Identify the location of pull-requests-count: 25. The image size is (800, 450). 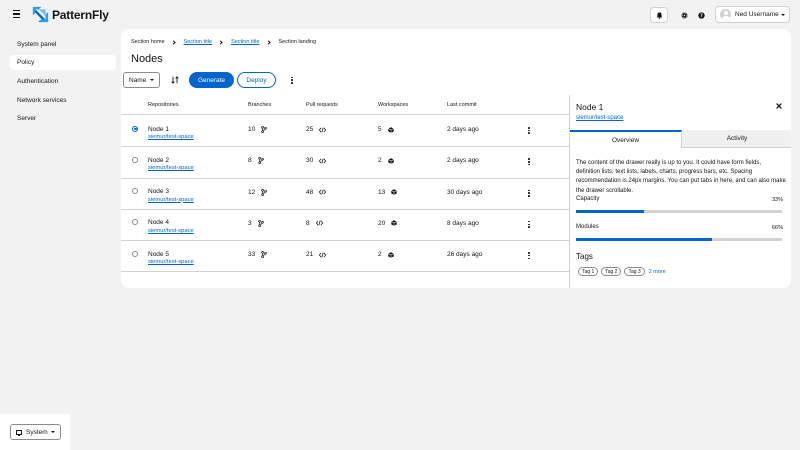
(310, 129).